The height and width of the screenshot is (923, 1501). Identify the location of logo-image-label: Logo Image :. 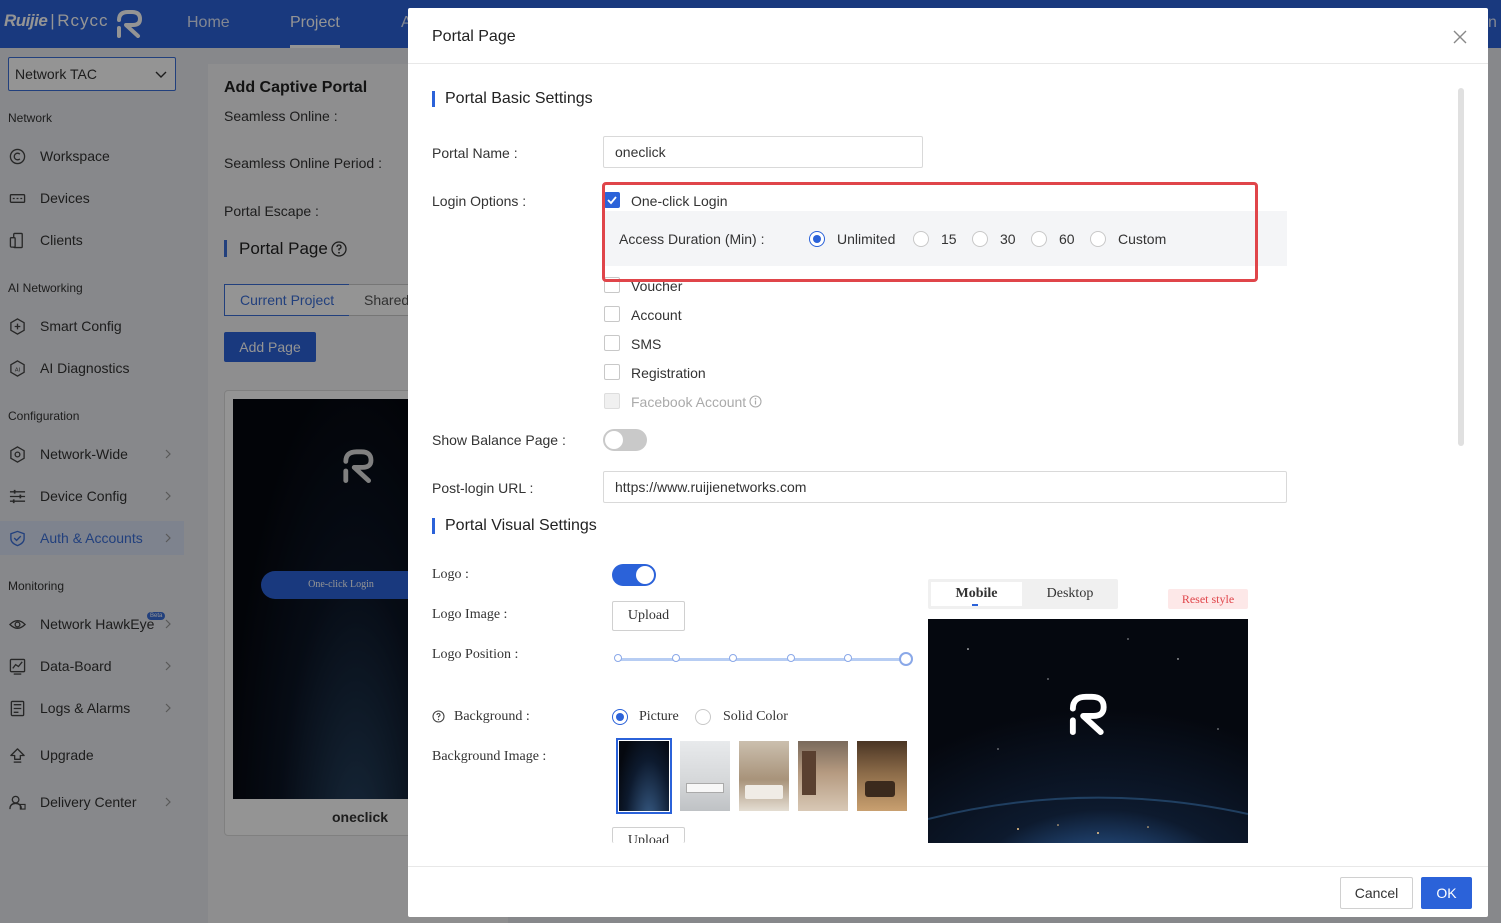
(470, 614).